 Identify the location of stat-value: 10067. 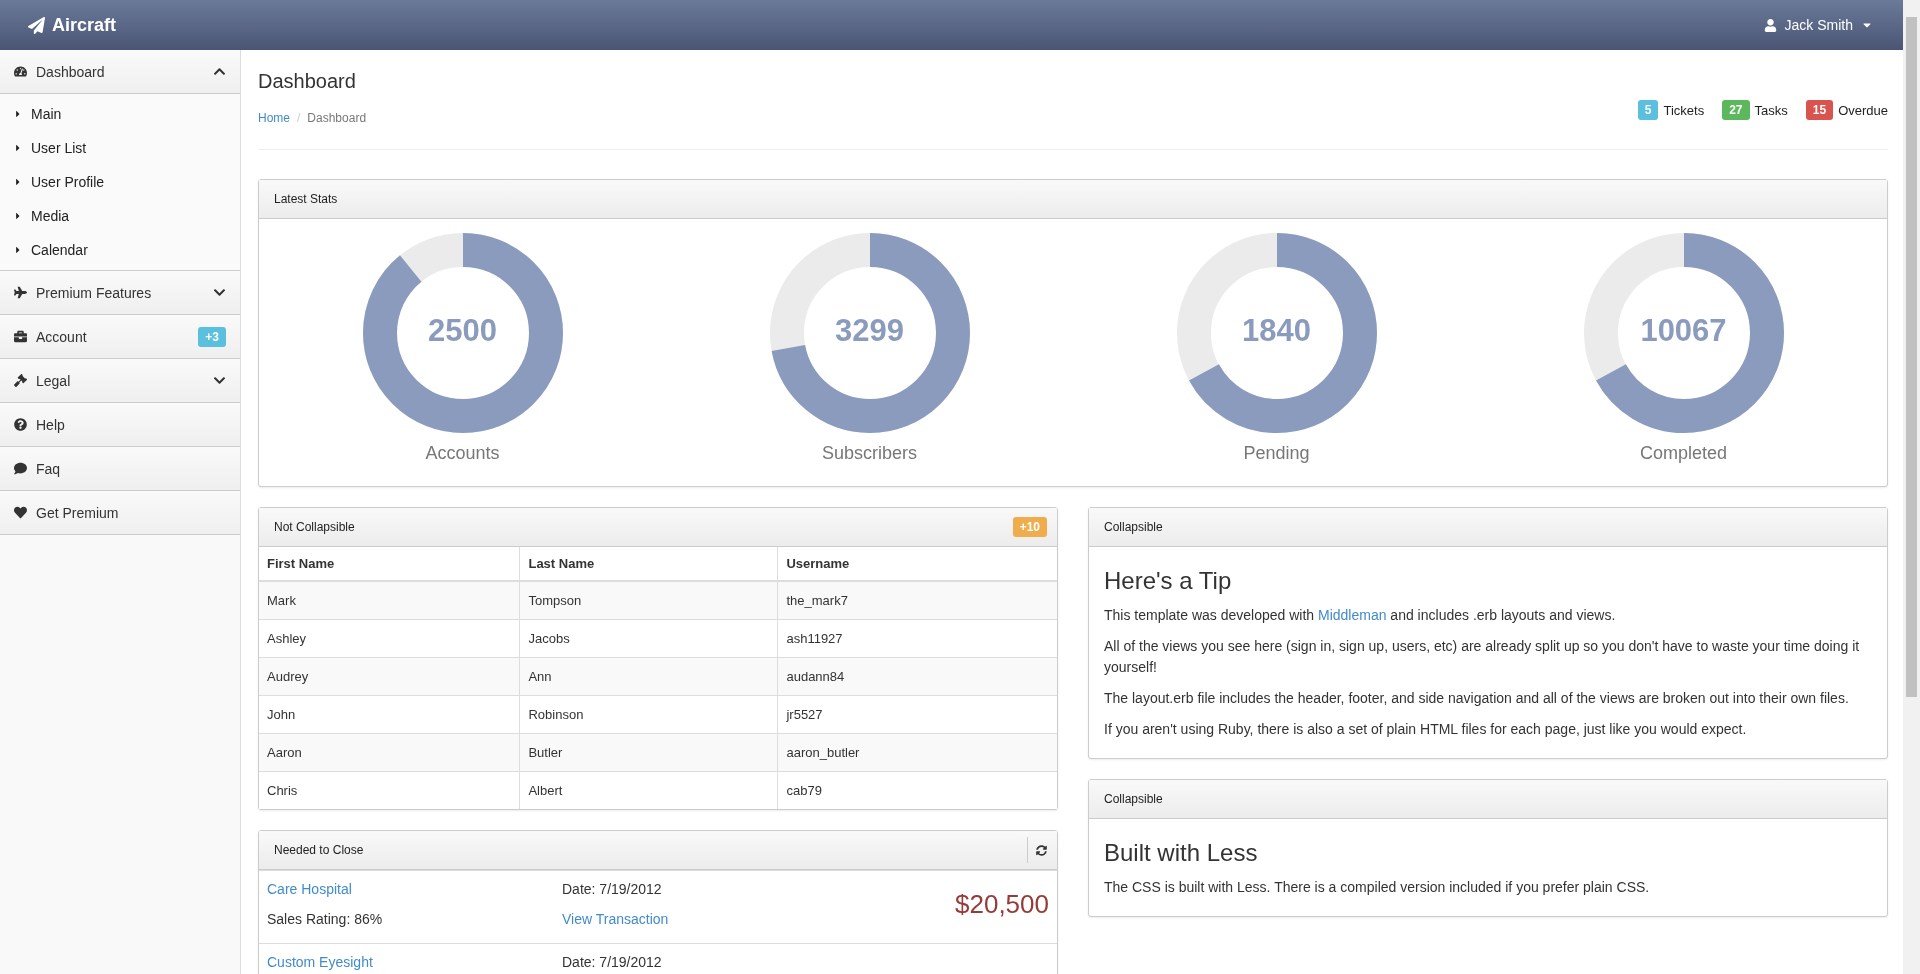
(1683, 331).